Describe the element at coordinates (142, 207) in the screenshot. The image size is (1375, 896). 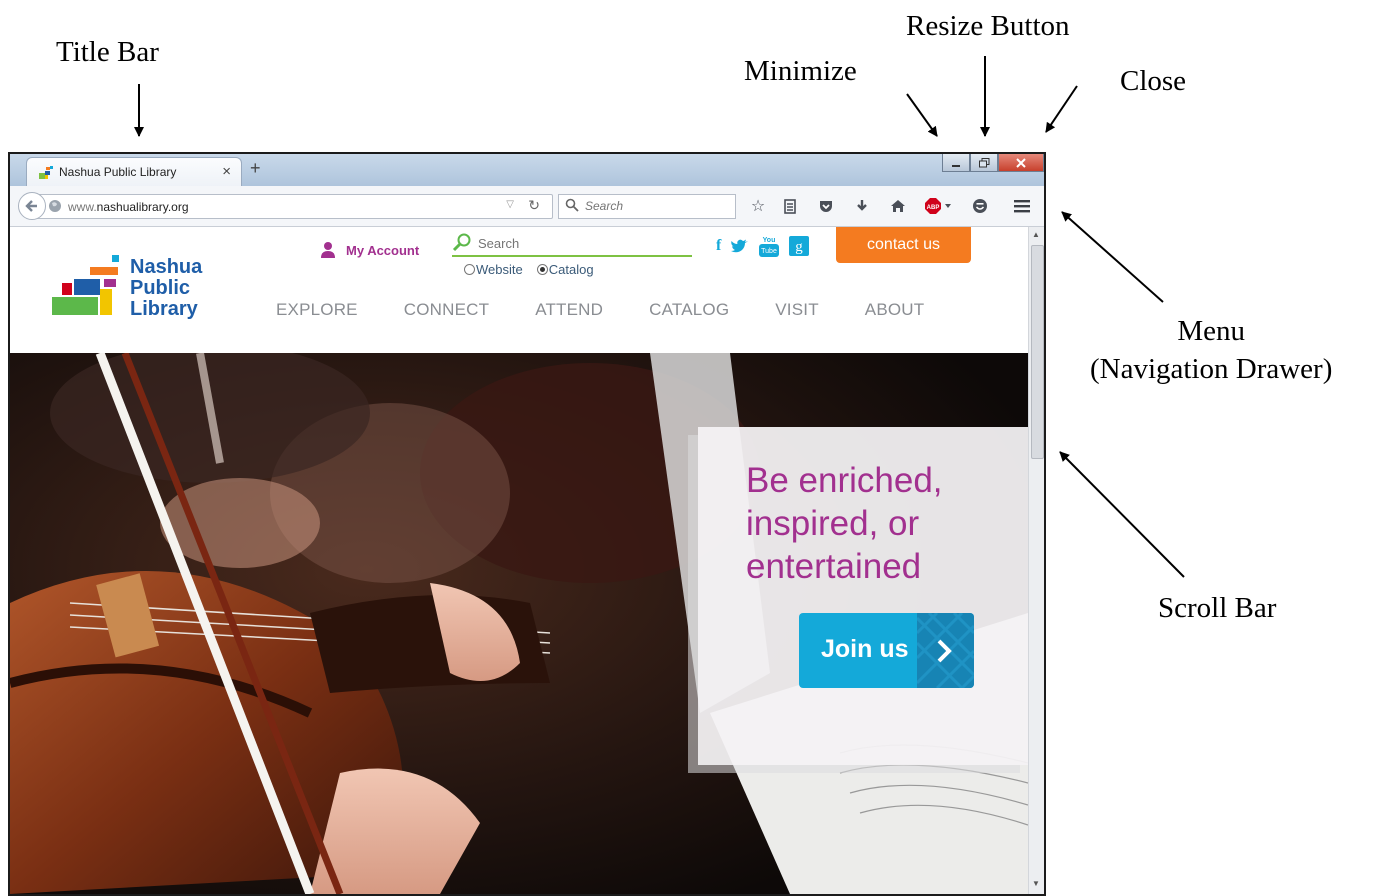
I see `url-domain: nashualibrary.org` at that location.